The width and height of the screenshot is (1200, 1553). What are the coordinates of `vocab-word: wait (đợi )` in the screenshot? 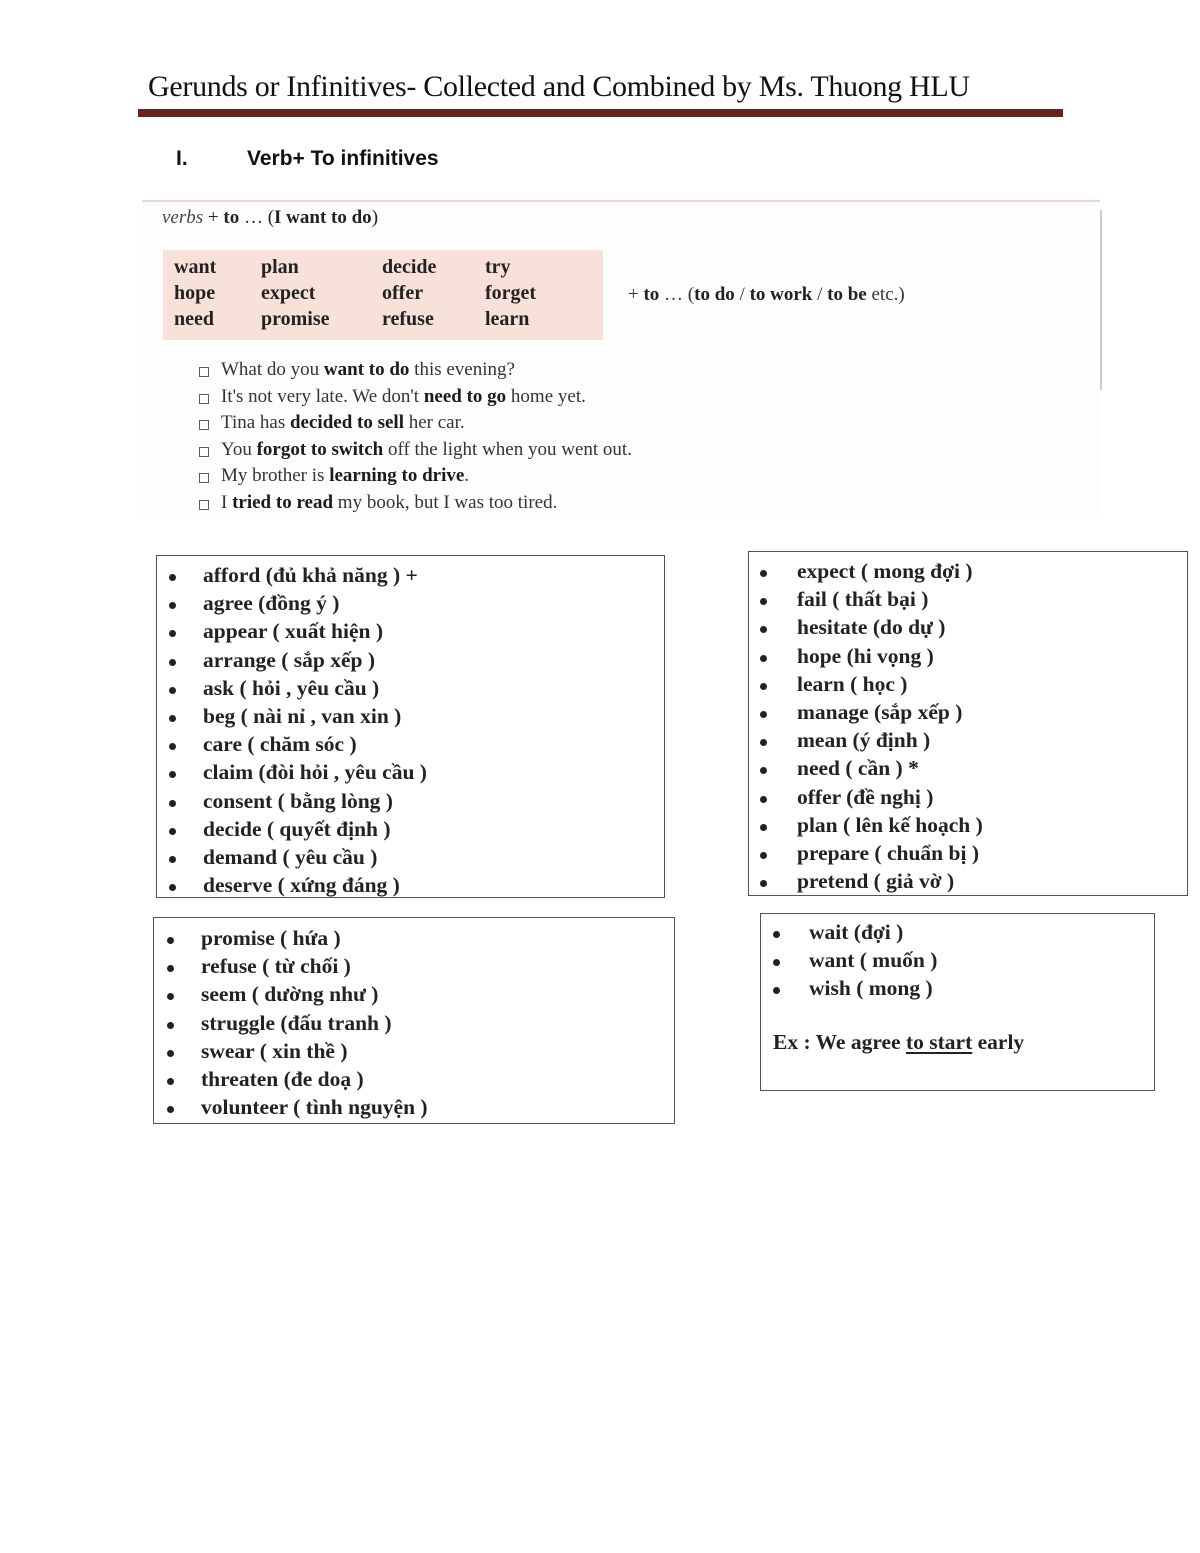 It's located at (856, 932).